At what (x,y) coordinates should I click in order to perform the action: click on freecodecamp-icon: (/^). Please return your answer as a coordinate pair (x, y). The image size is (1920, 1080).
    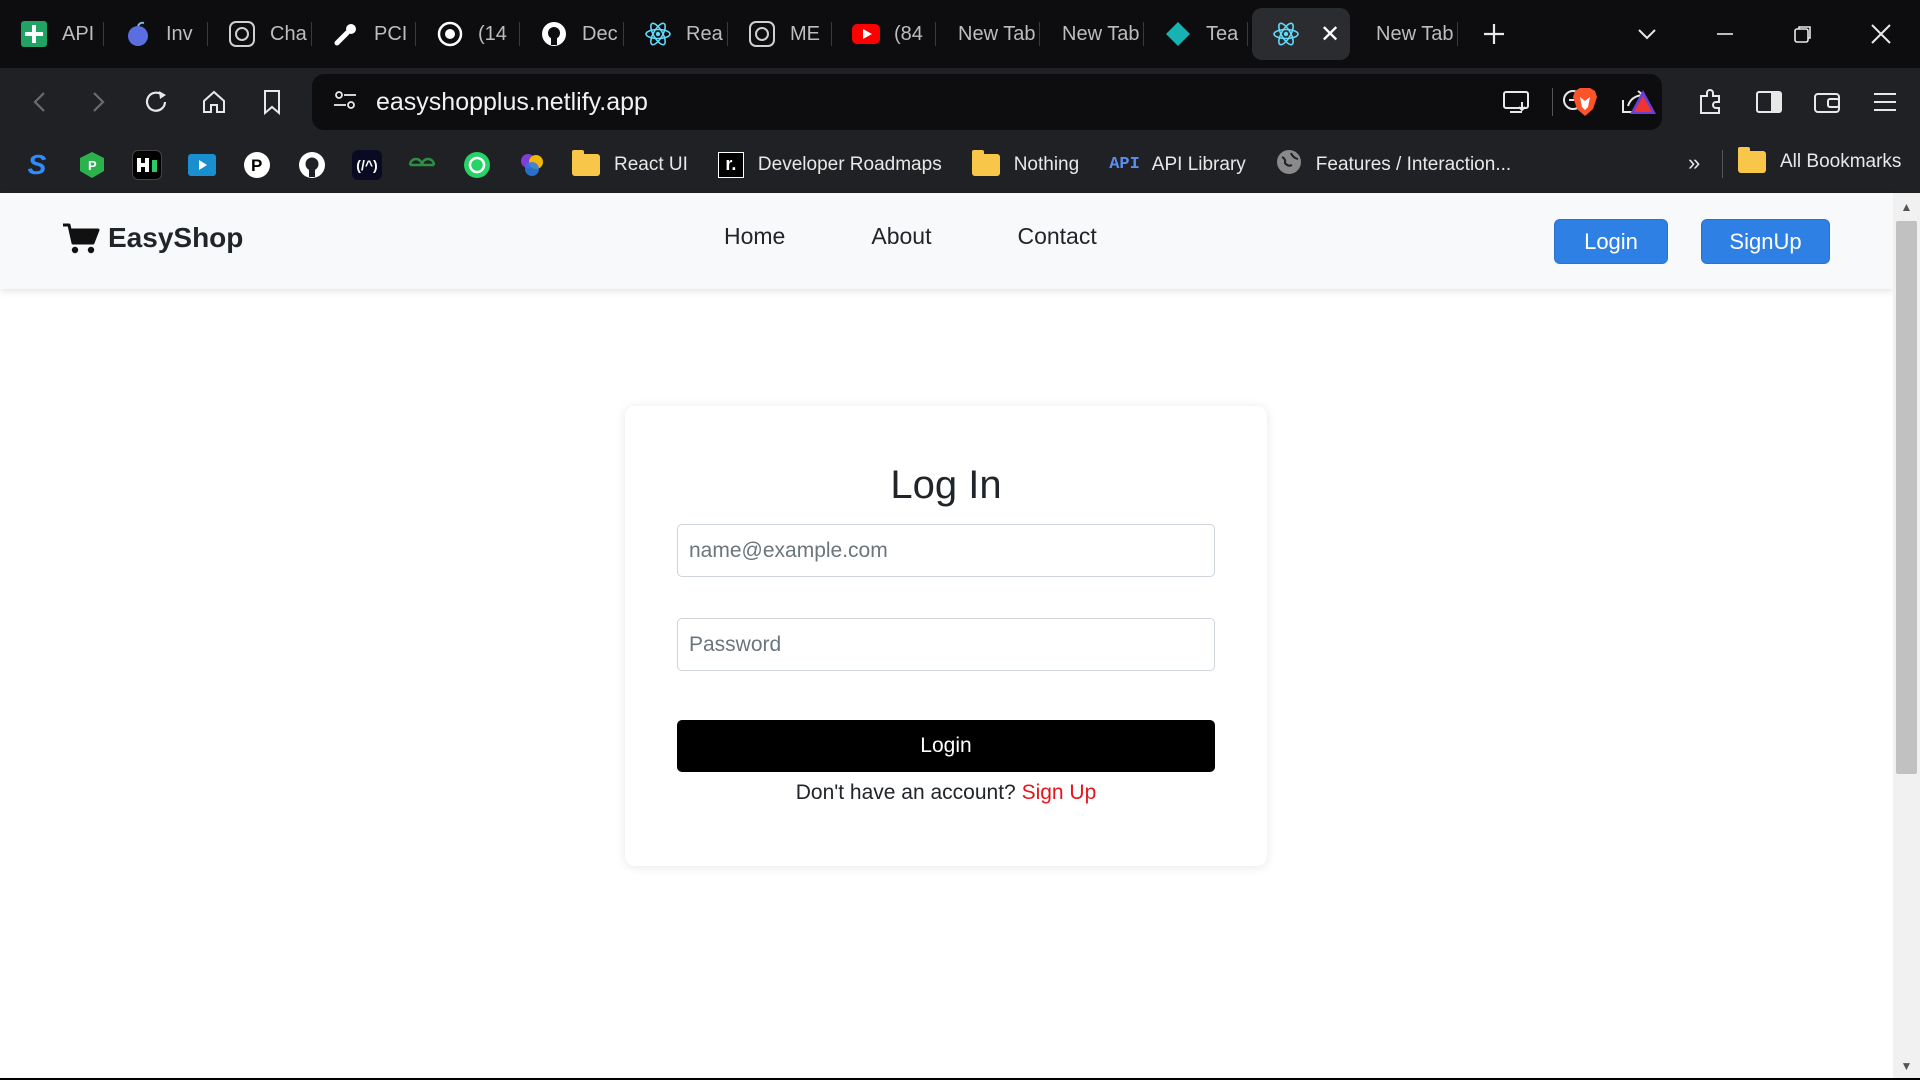
    Looking at the image, I should click on (367, 164).